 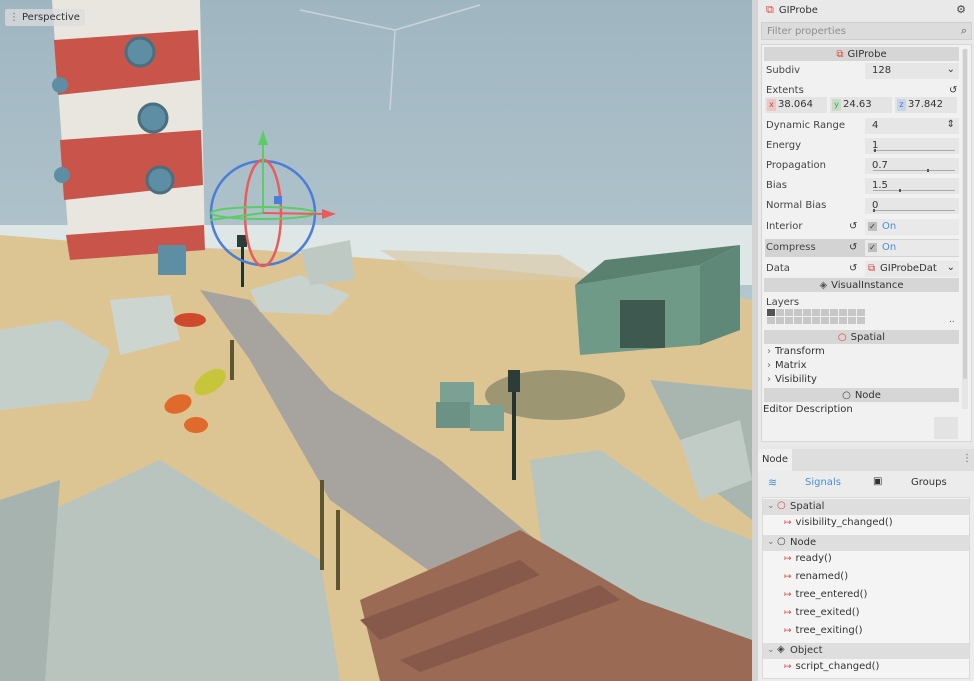 I want to click on class-object: ⌄ ◈ Object, so click(x=866, y=651).